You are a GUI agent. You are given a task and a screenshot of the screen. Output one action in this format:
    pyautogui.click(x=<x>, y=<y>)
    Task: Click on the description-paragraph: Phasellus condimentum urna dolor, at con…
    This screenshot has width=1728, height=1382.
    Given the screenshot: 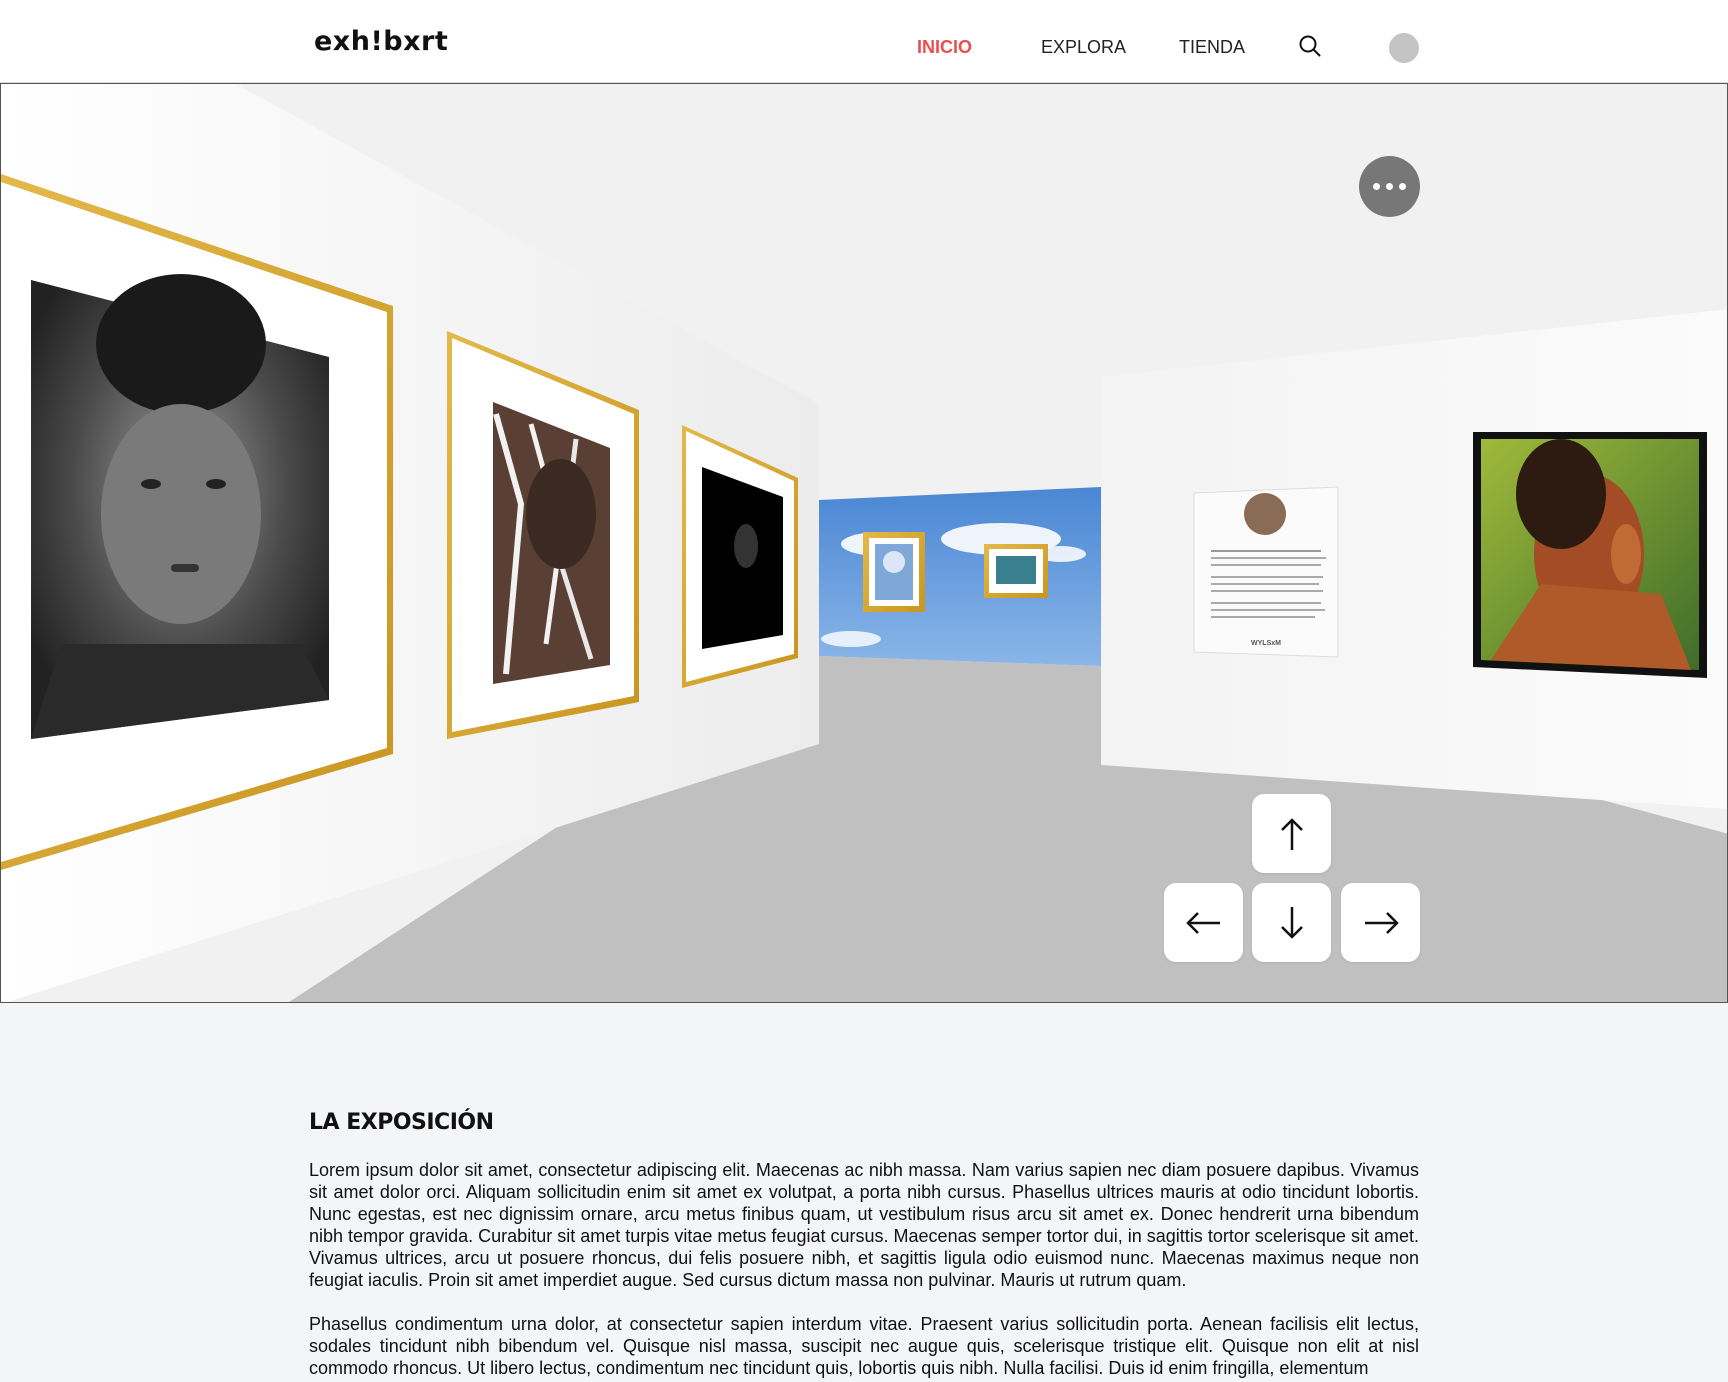 What is the action you would take?
    pyautogui.click(x=864, y=1346)
    